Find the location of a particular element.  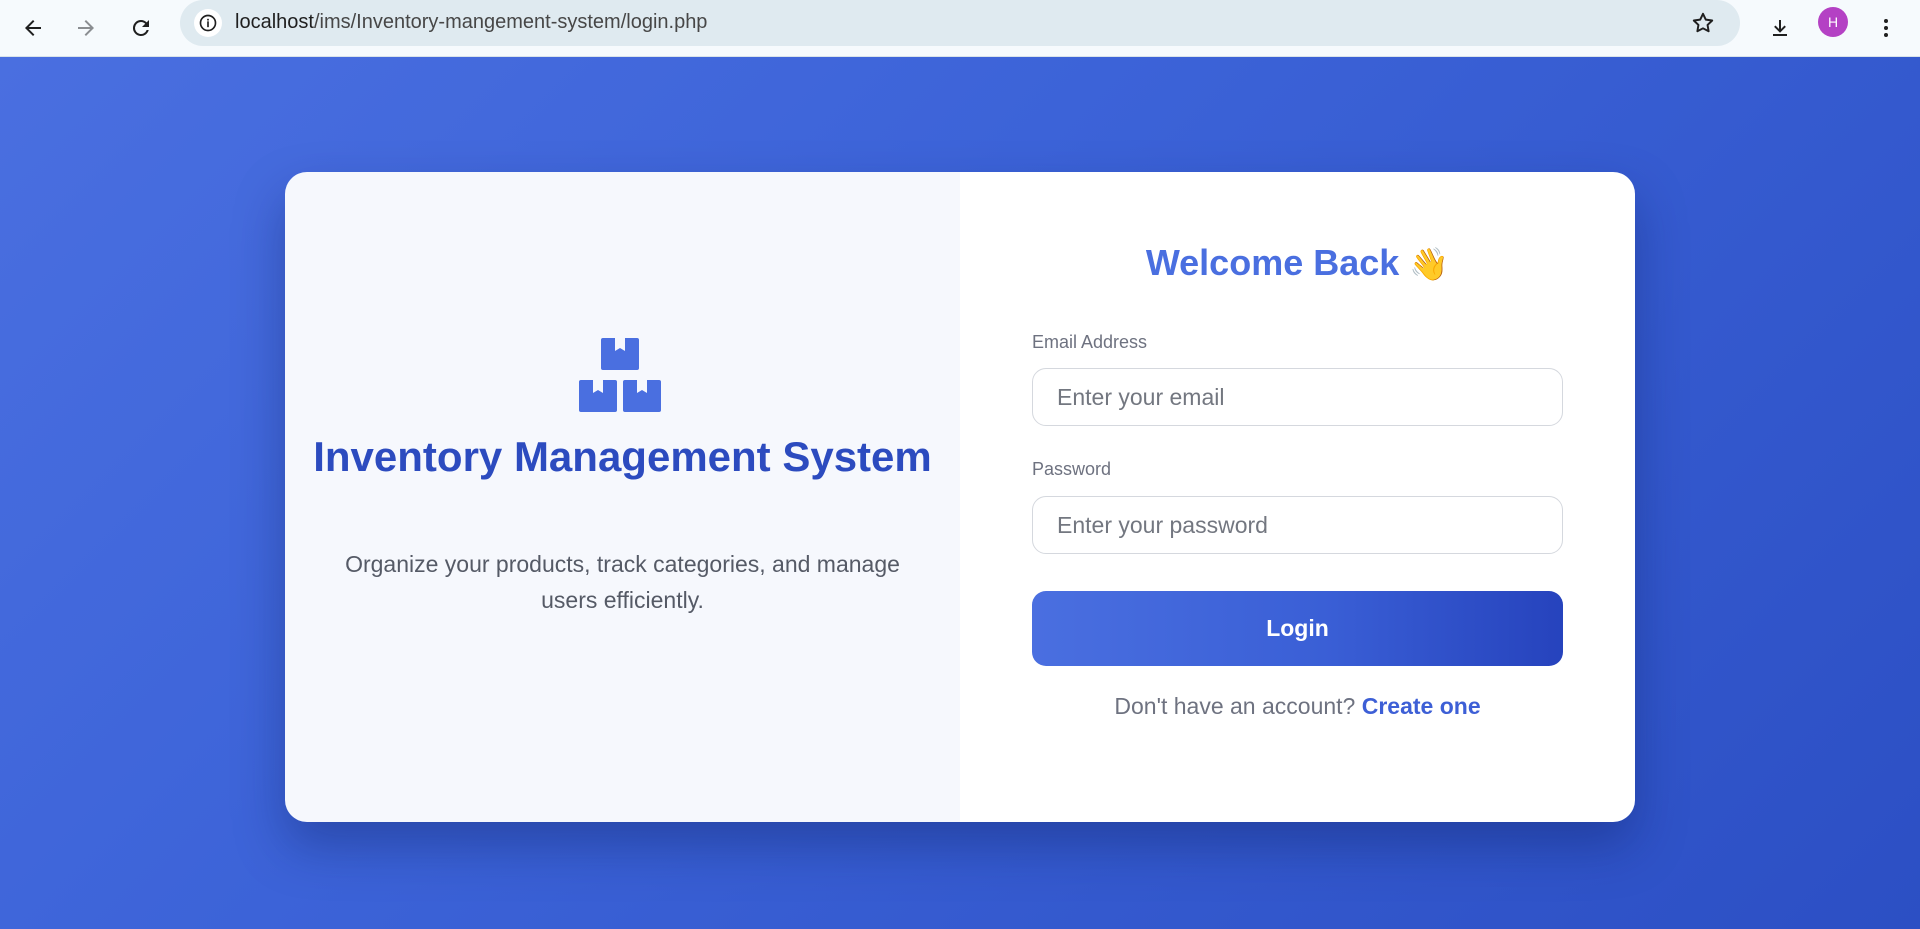

boxes-icon is located at coordinates (620, 375).